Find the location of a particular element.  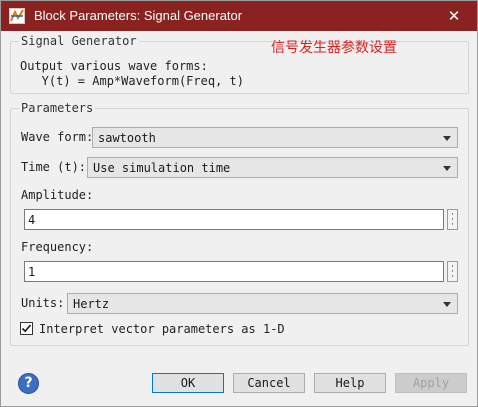

annotation-note: 信号发生器参数设置 is located at coordinates (334, 48).